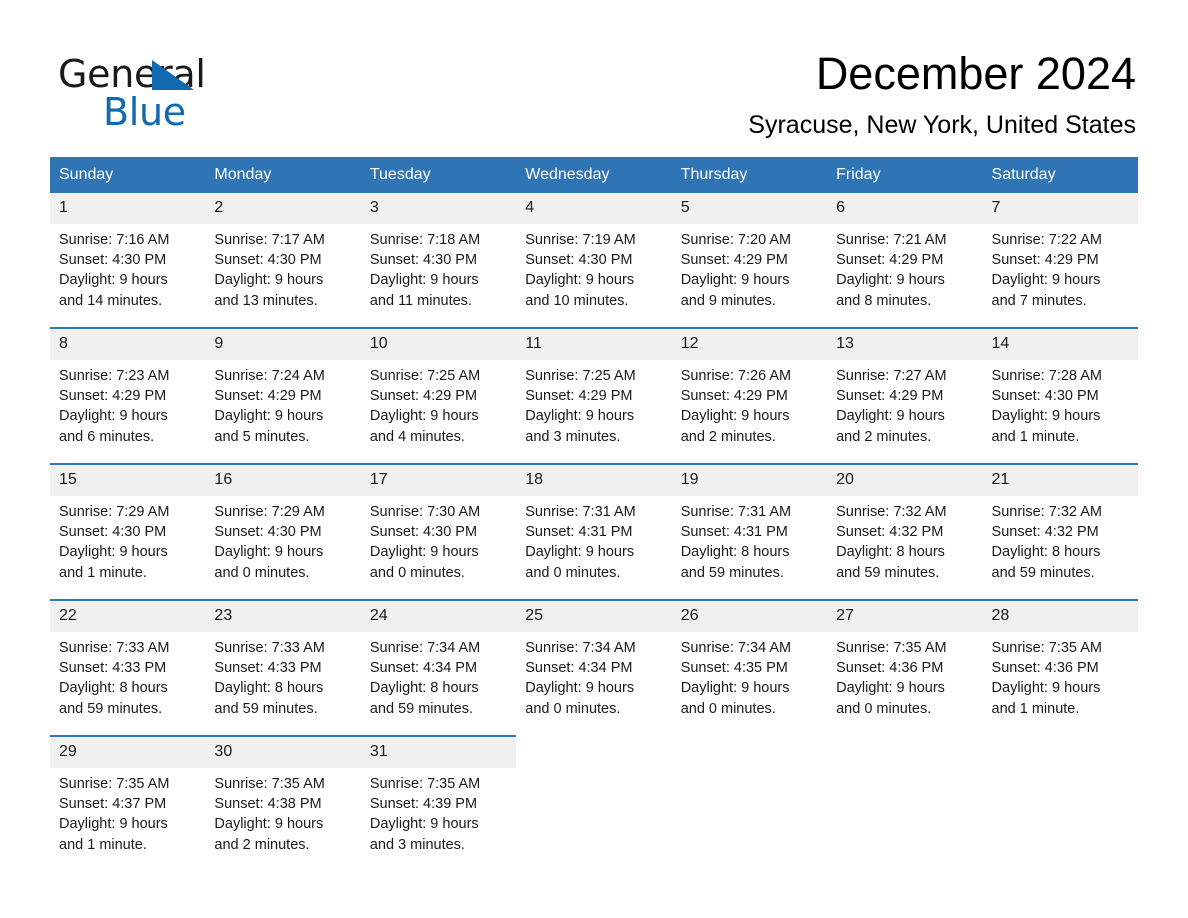 The image size is (1188, 918). I want to click on weekday-header-saturday: Saturday, so click(1060, 175).